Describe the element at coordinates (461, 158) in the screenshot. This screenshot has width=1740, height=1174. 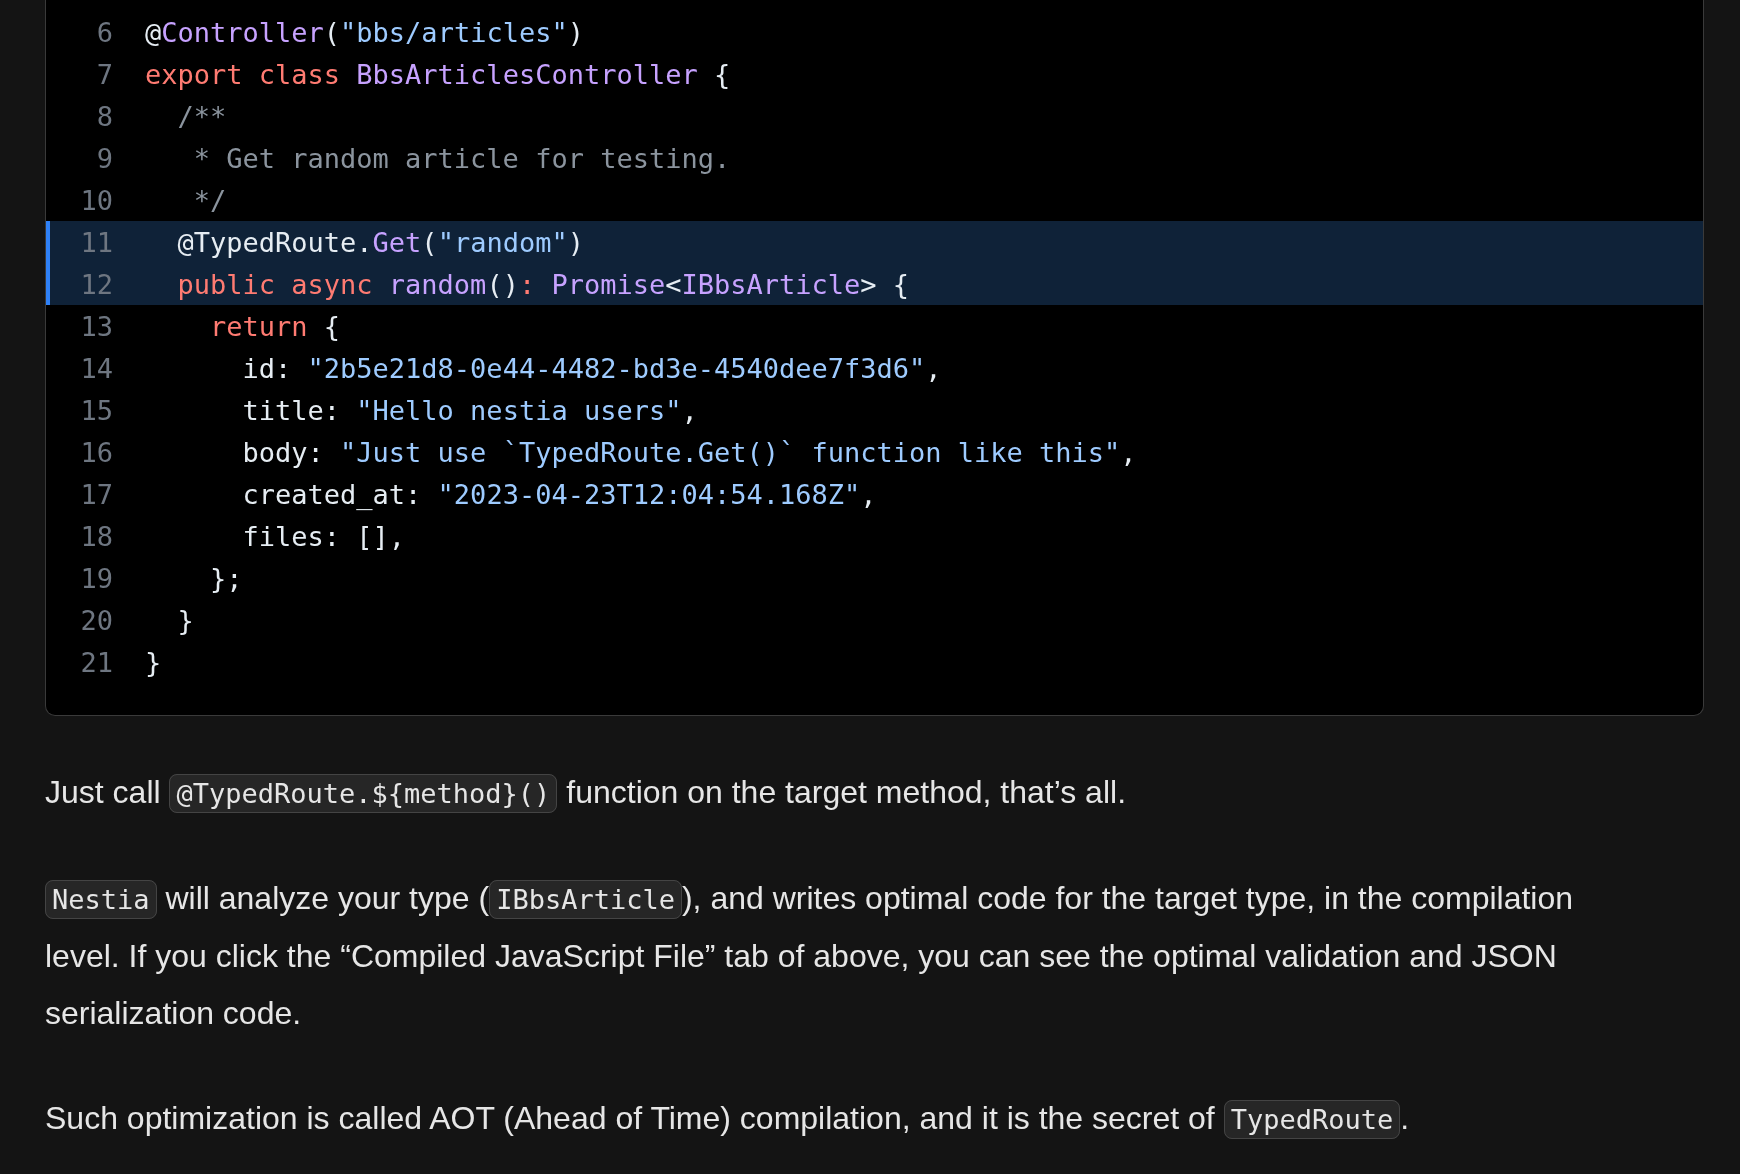
I see `code-text: * Get random article for testing.` at that location.